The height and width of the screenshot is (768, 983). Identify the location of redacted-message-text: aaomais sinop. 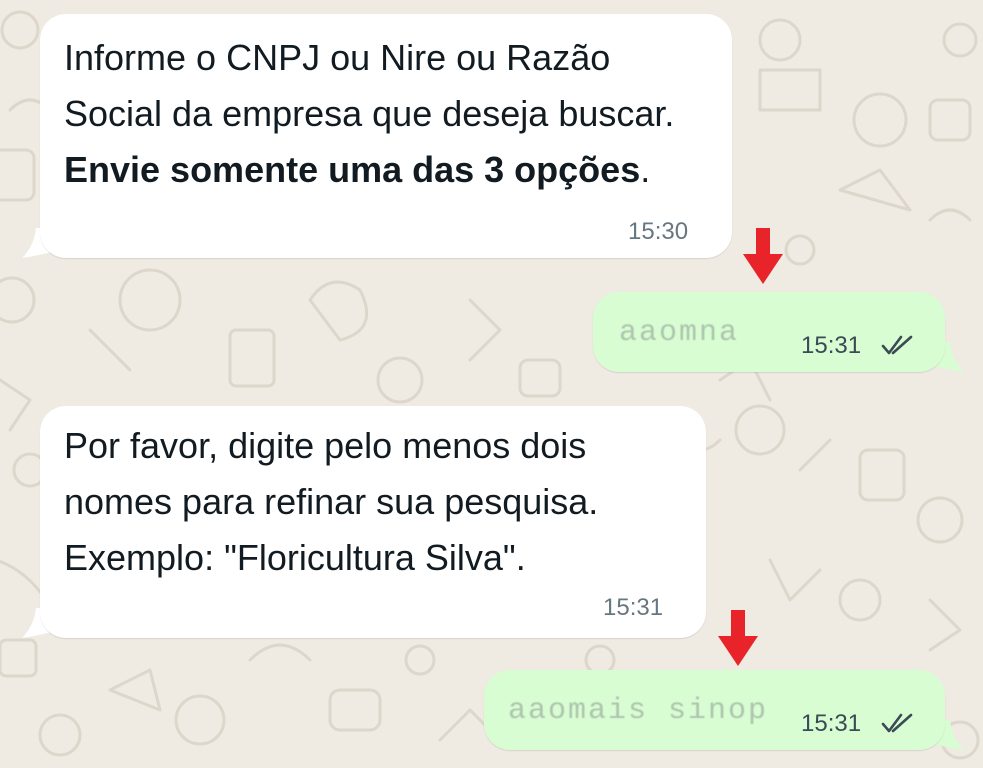
(638, 711).